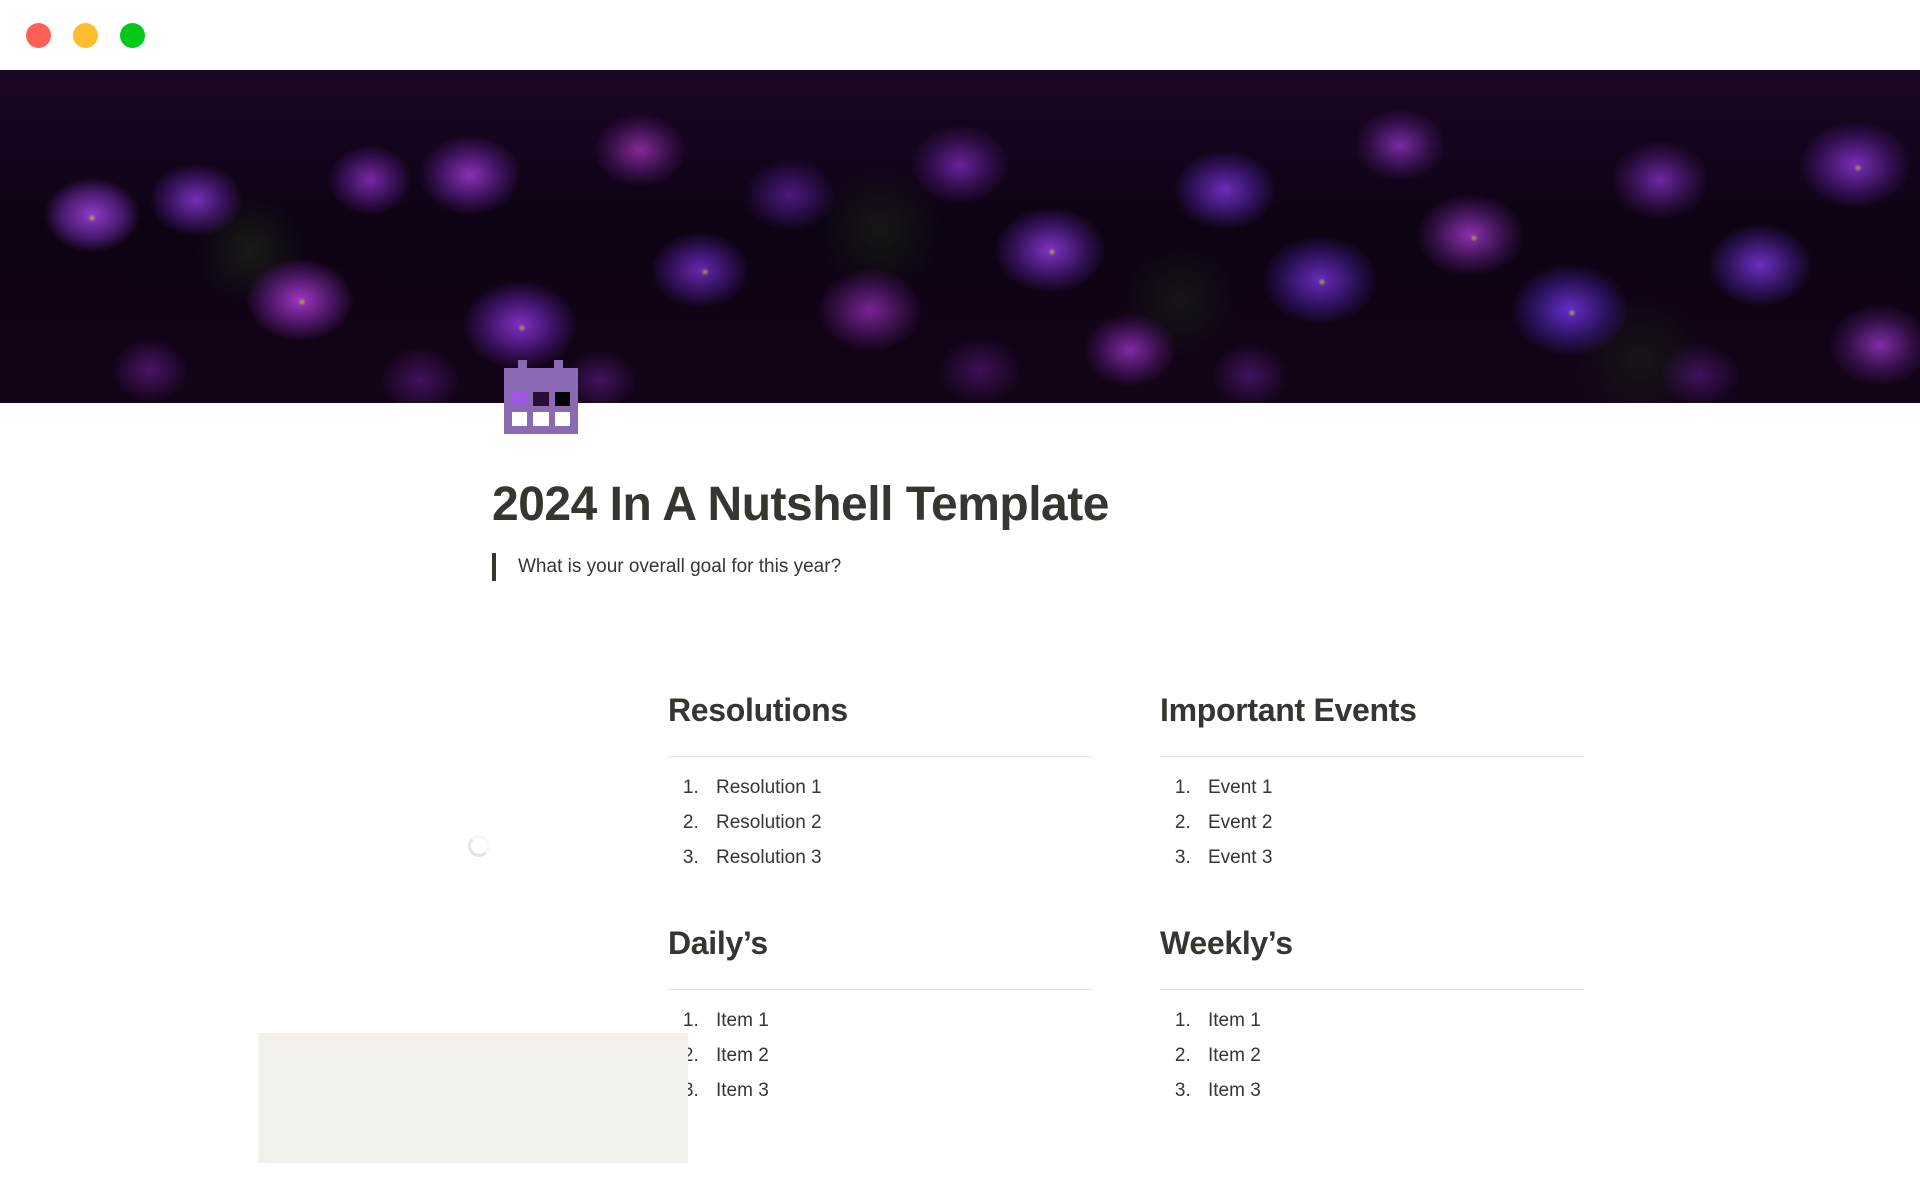 The width and height of the screenshot is (1920, 1200). I want to click on weeklys-list: Item 1 Item 2 Item 3, so click(1406, 1056).